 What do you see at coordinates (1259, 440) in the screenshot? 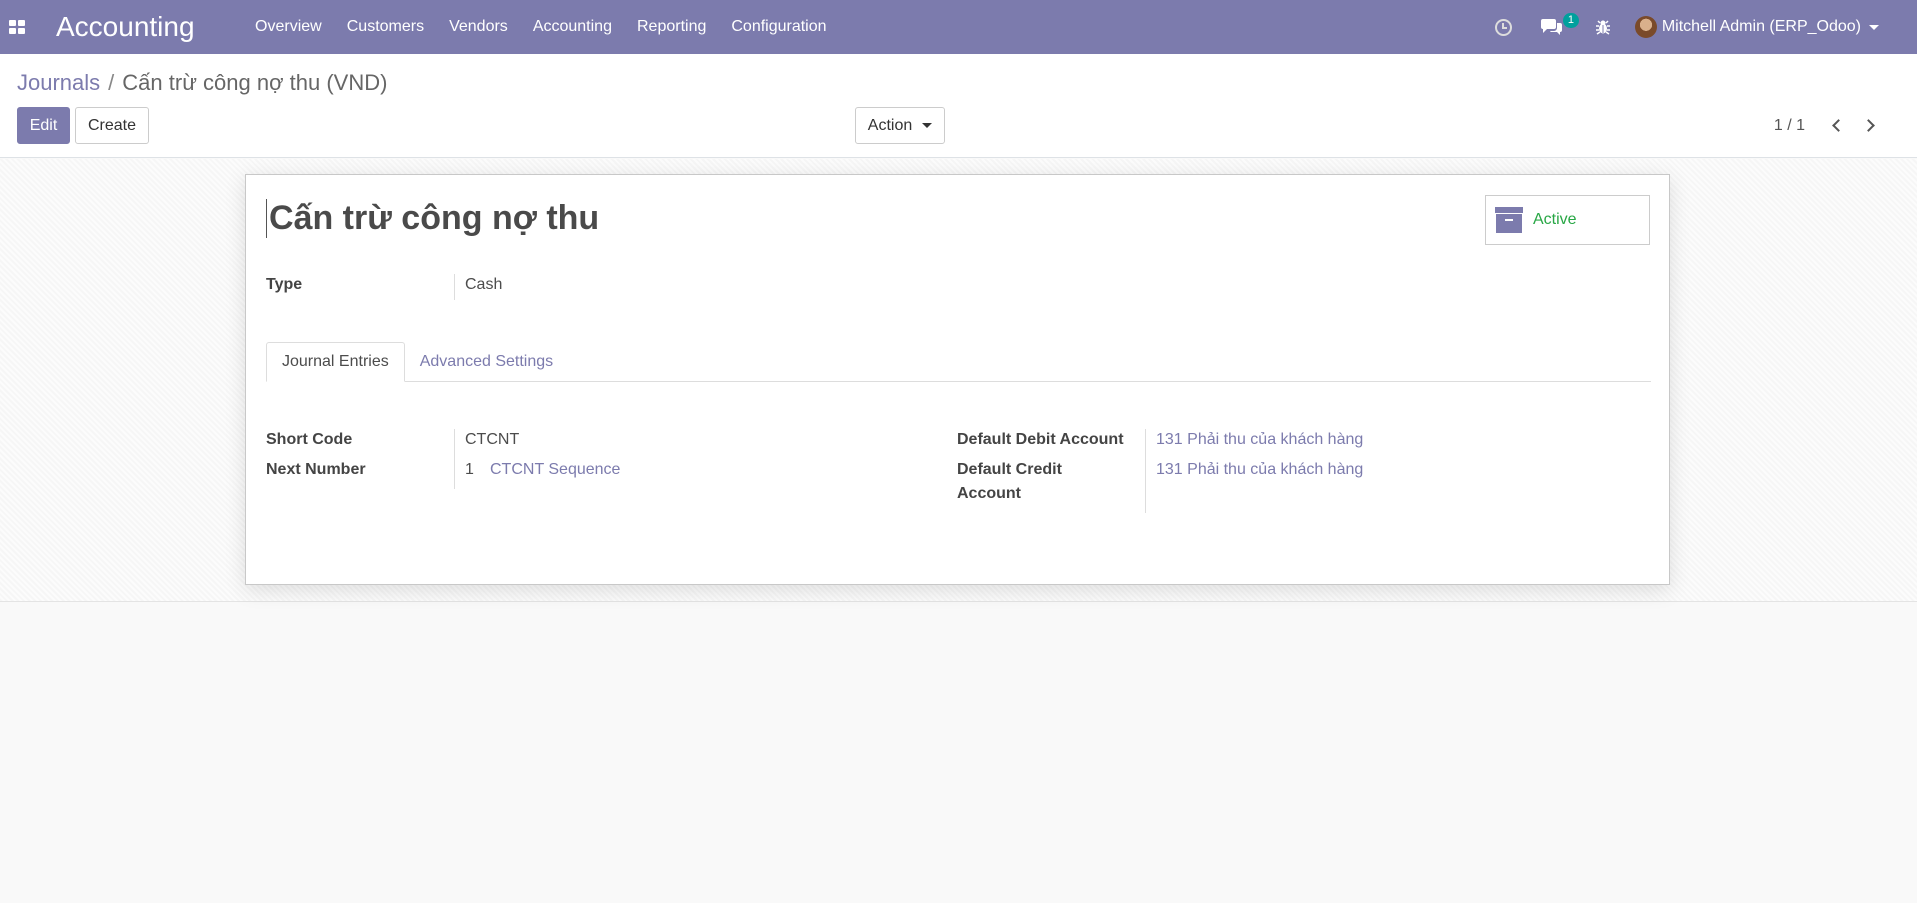
I see `default-debit-account-value: 131 Phải thu của khách hàng` at bounding box center [1259, 440].